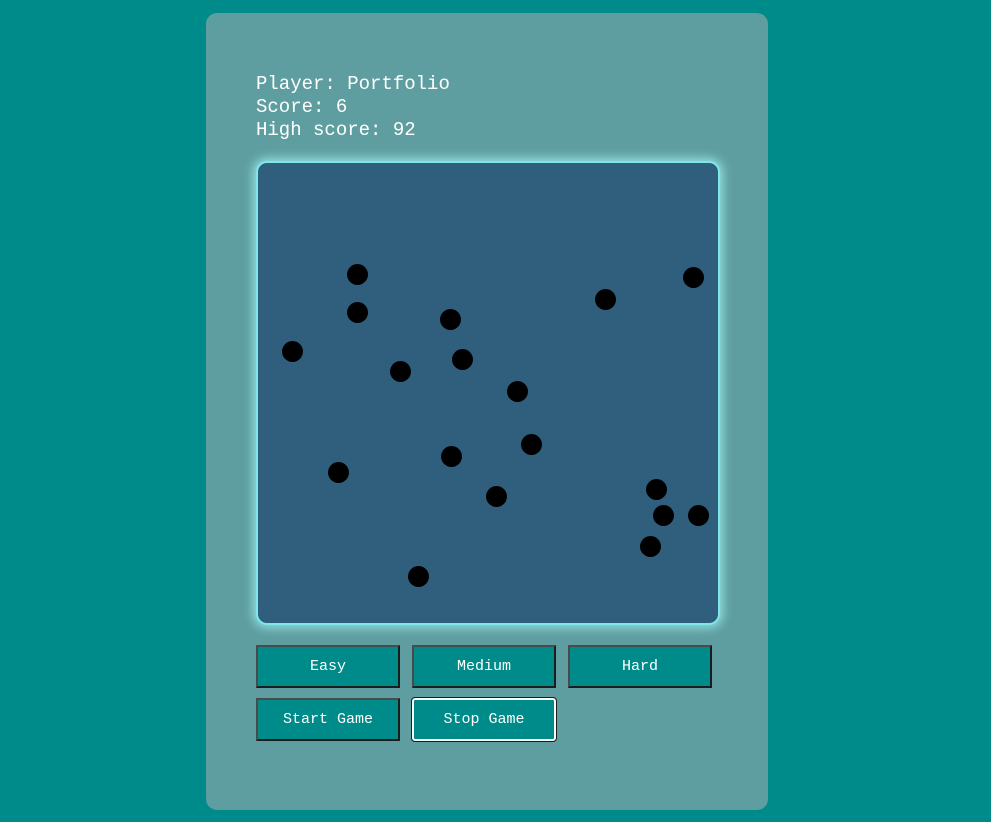 This screenshot has width=991, height=822. Describe the element at coordinates (484, 666) in the screenshot. I see `medium-button: Medium` at that location.